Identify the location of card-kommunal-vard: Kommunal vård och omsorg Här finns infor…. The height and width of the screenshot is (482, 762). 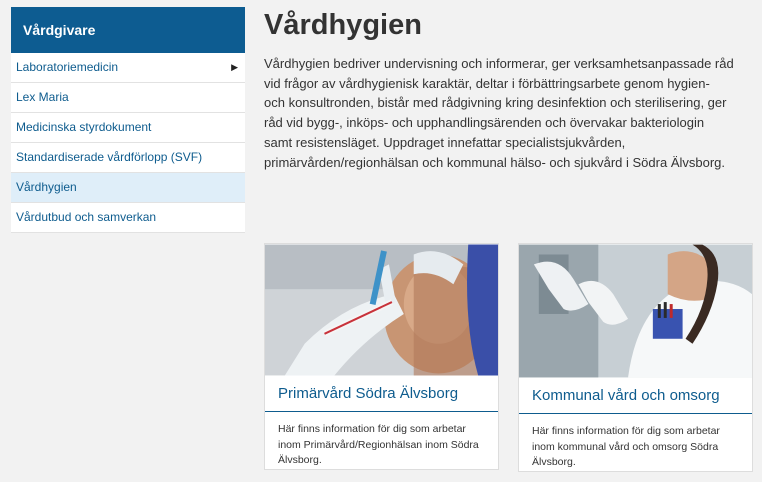
(635, 357).